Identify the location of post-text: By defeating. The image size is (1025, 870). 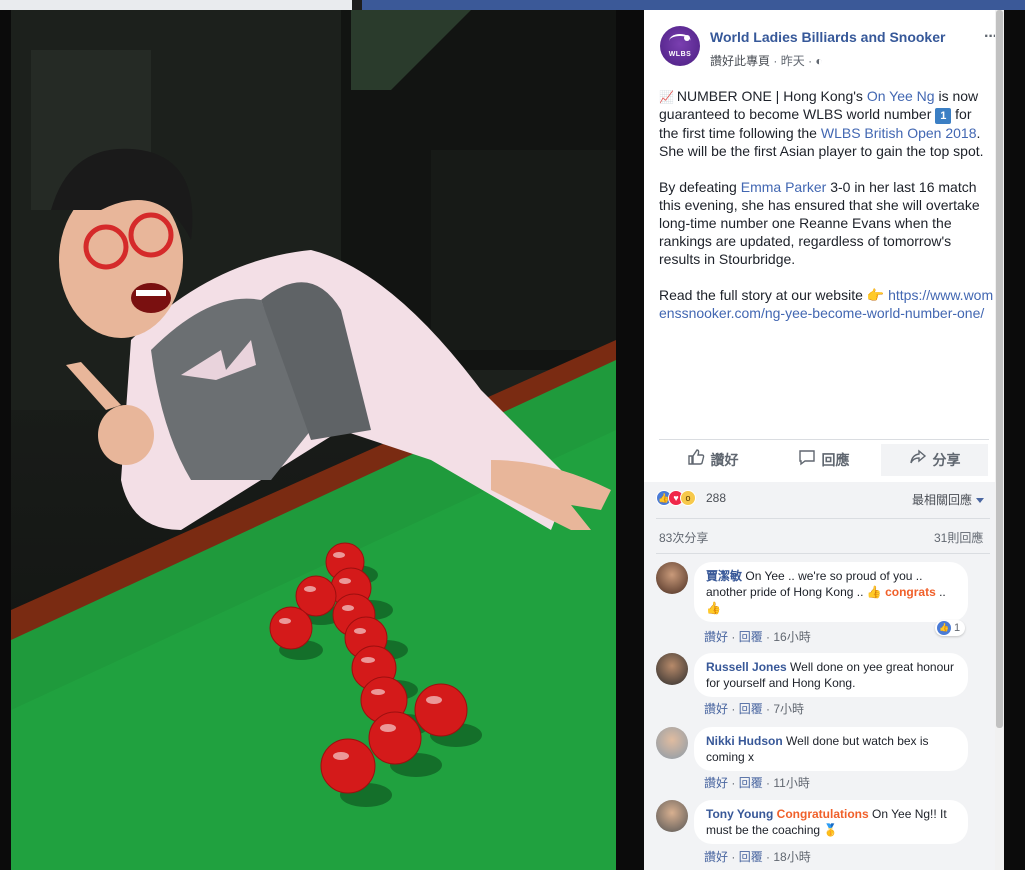
(700, 187).